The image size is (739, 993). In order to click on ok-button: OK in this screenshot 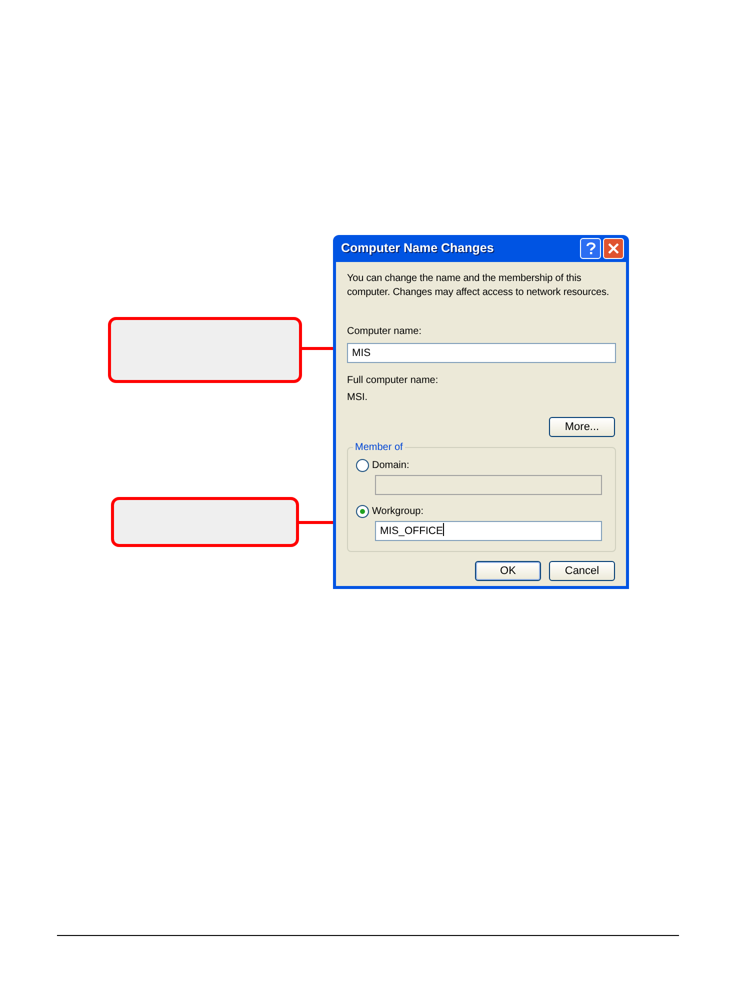, I will do `click(508, 571)`.